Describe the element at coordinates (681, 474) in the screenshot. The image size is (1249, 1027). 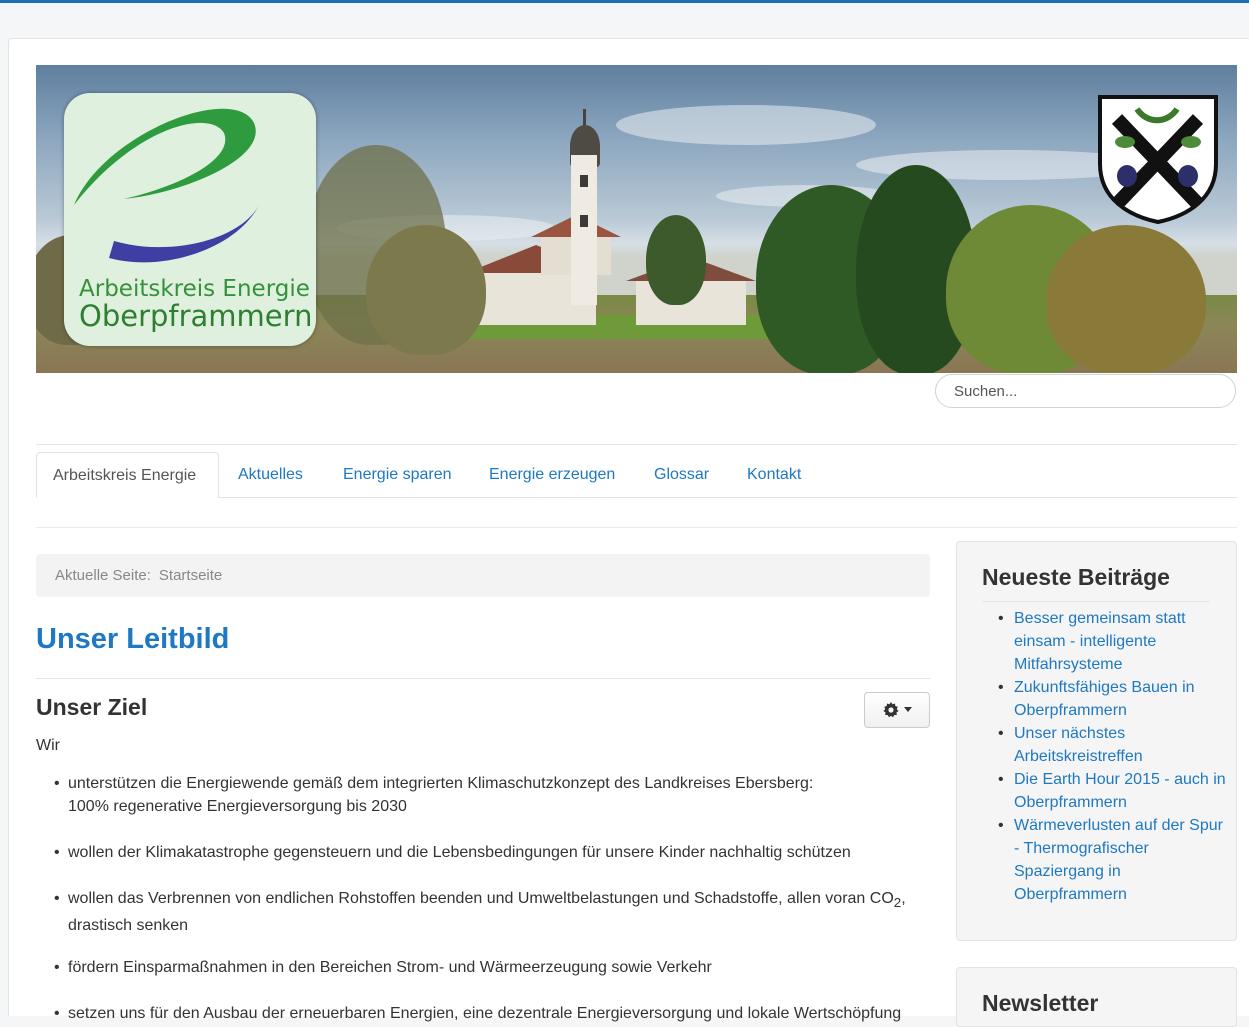
I see `tab-glossar: Glossar` at that location.